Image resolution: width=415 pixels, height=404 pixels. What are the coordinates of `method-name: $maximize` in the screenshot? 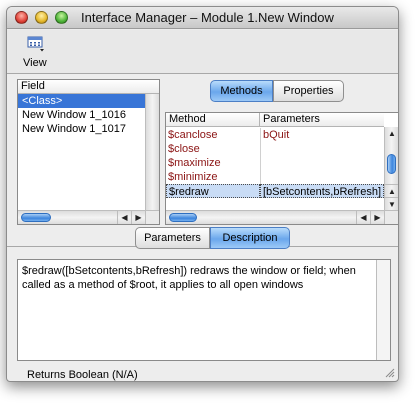 It's located at (194, 163).